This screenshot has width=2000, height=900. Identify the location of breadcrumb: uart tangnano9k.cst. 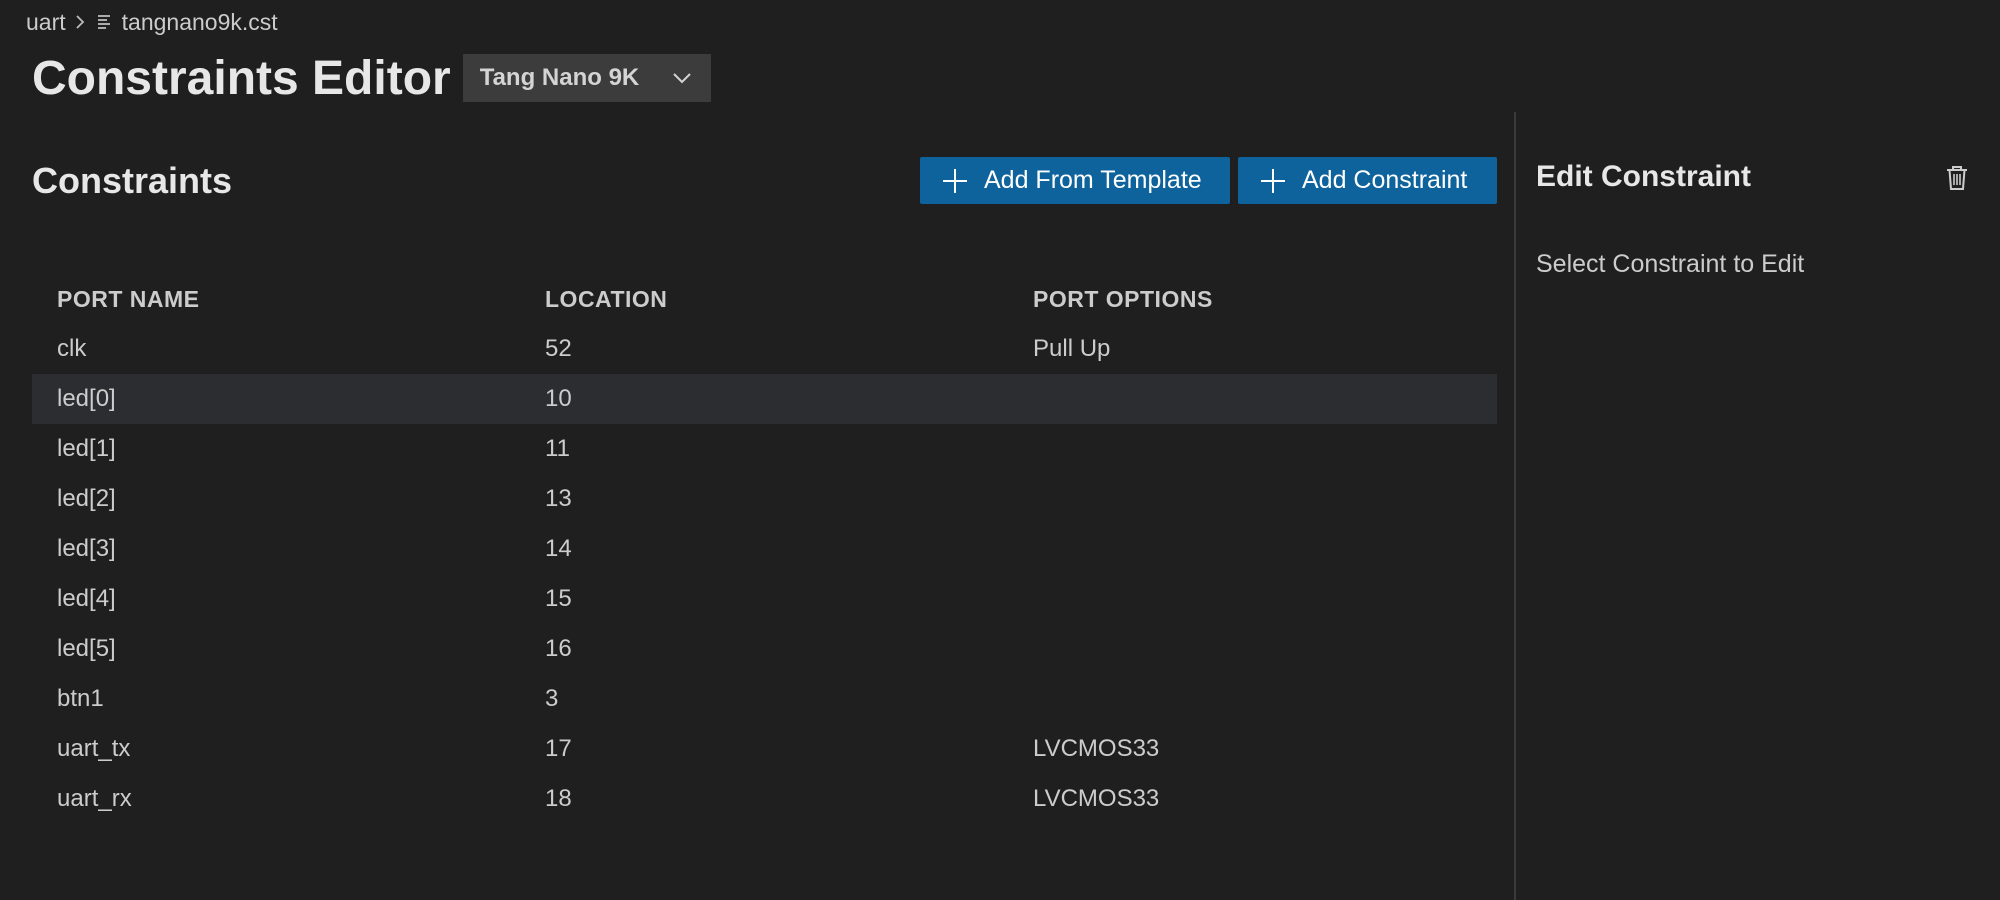
(152, 22).